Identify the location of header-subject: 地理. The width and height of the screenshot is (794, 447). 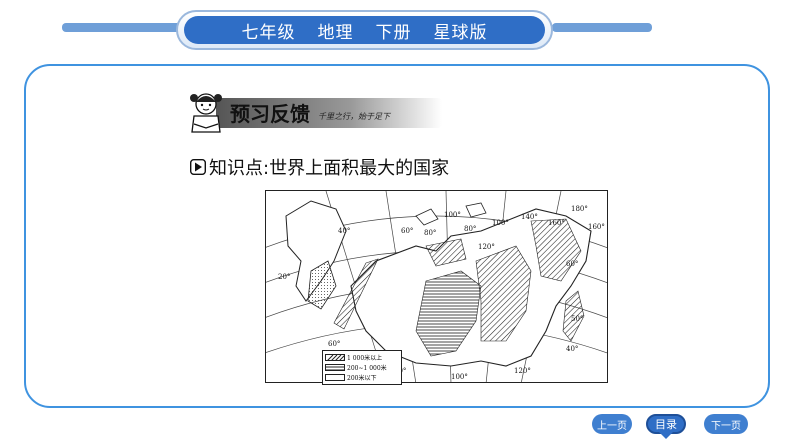
(335, 32).